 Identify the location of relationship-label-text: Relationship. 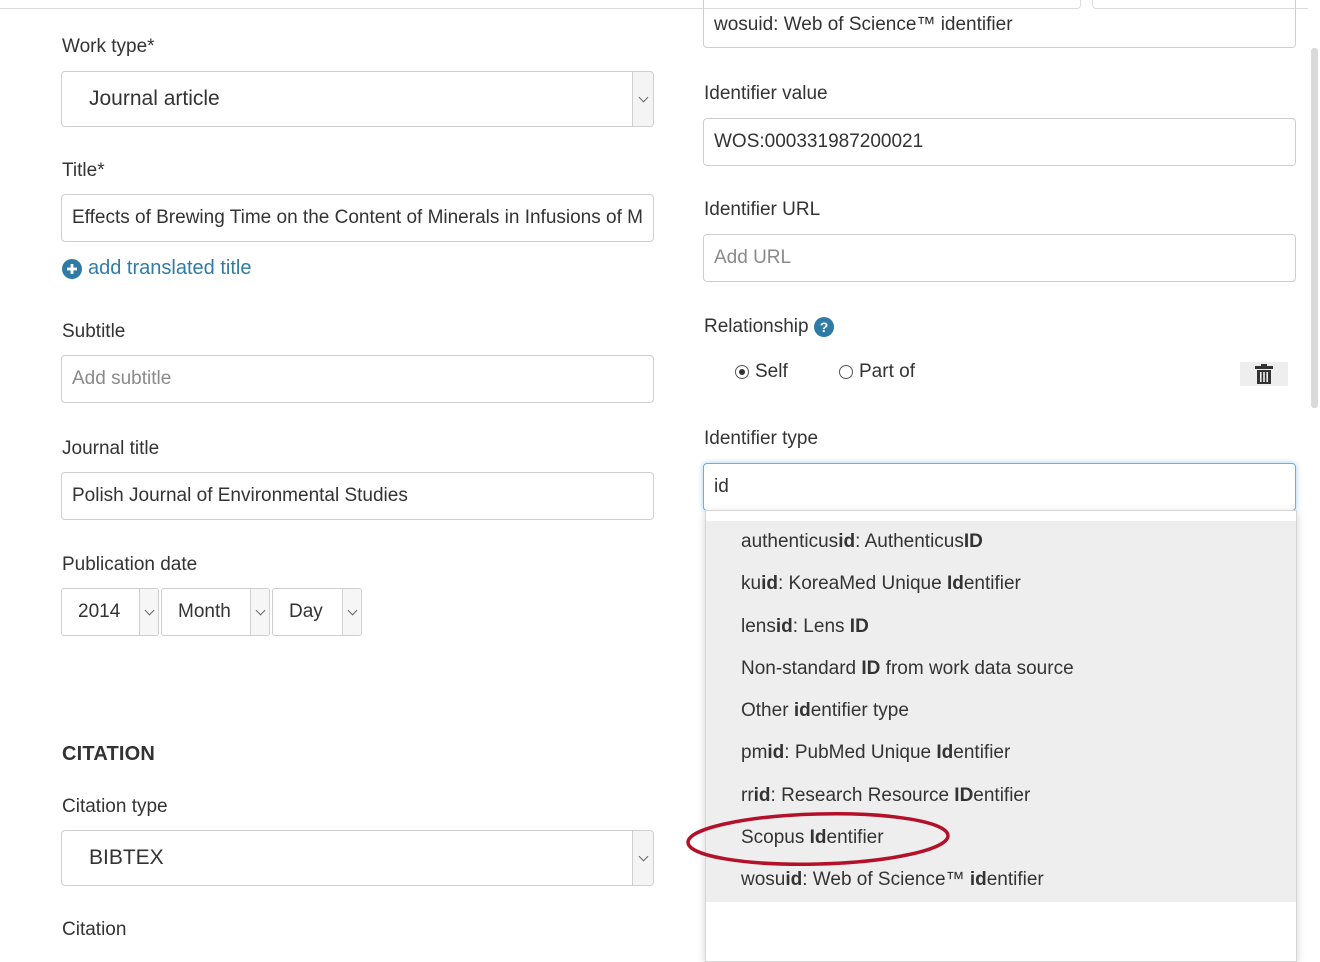
(756, 326).